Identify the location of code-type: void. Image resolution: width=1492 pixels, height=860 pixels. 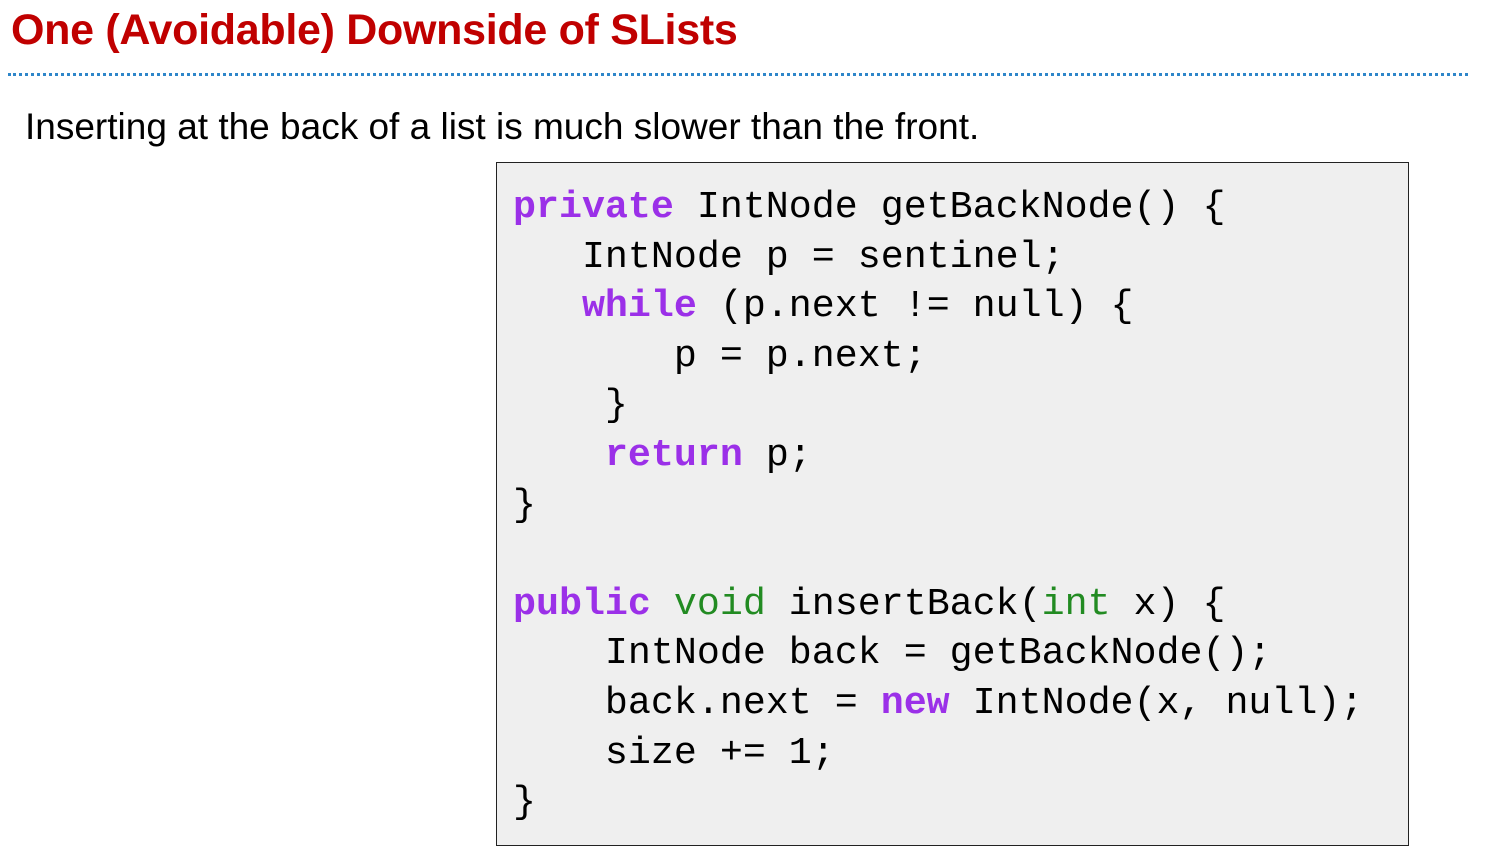
(719, 603).